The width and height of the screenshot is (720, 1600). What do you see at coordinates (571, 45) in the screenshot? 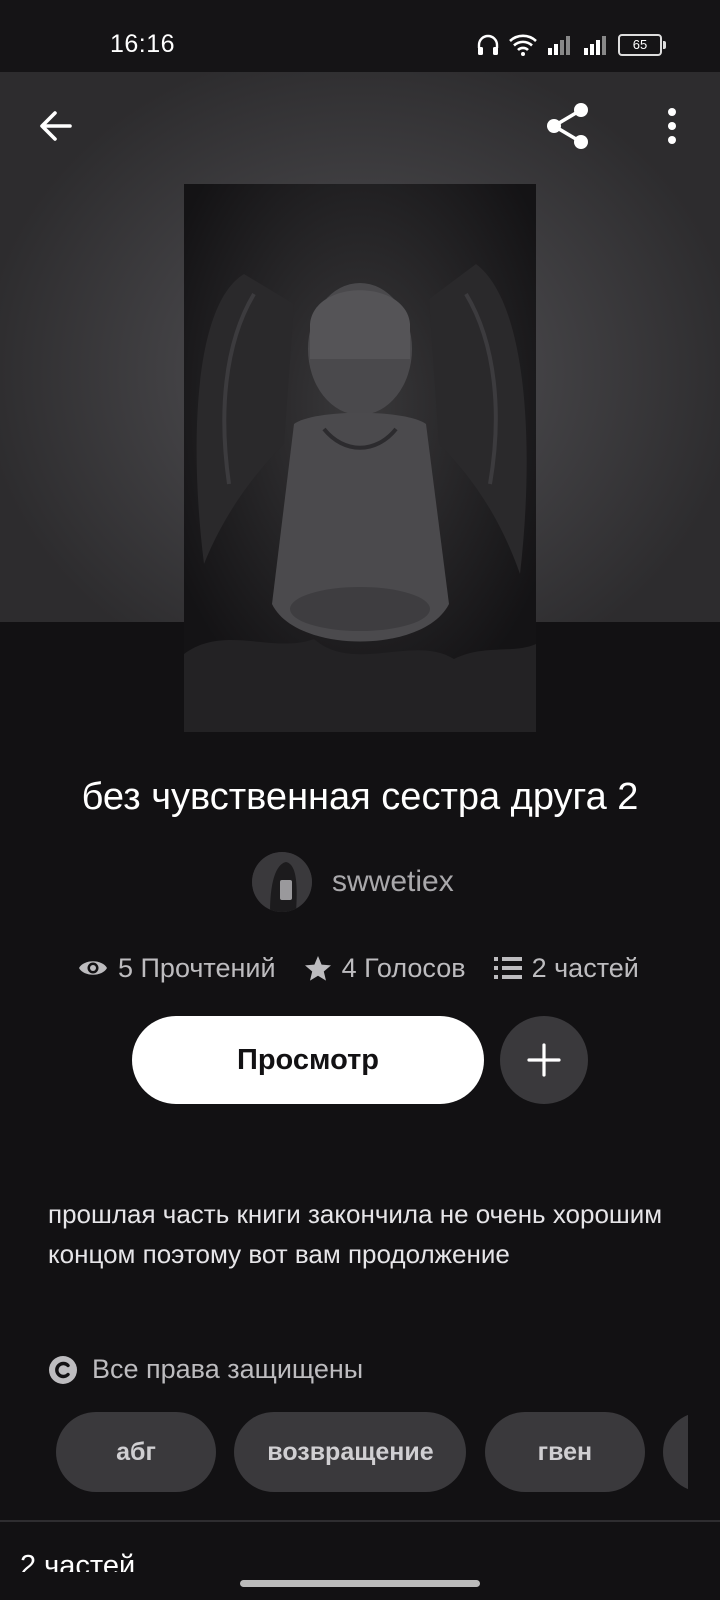
I see `status-icons: 65` at bounding box center [571, 45].